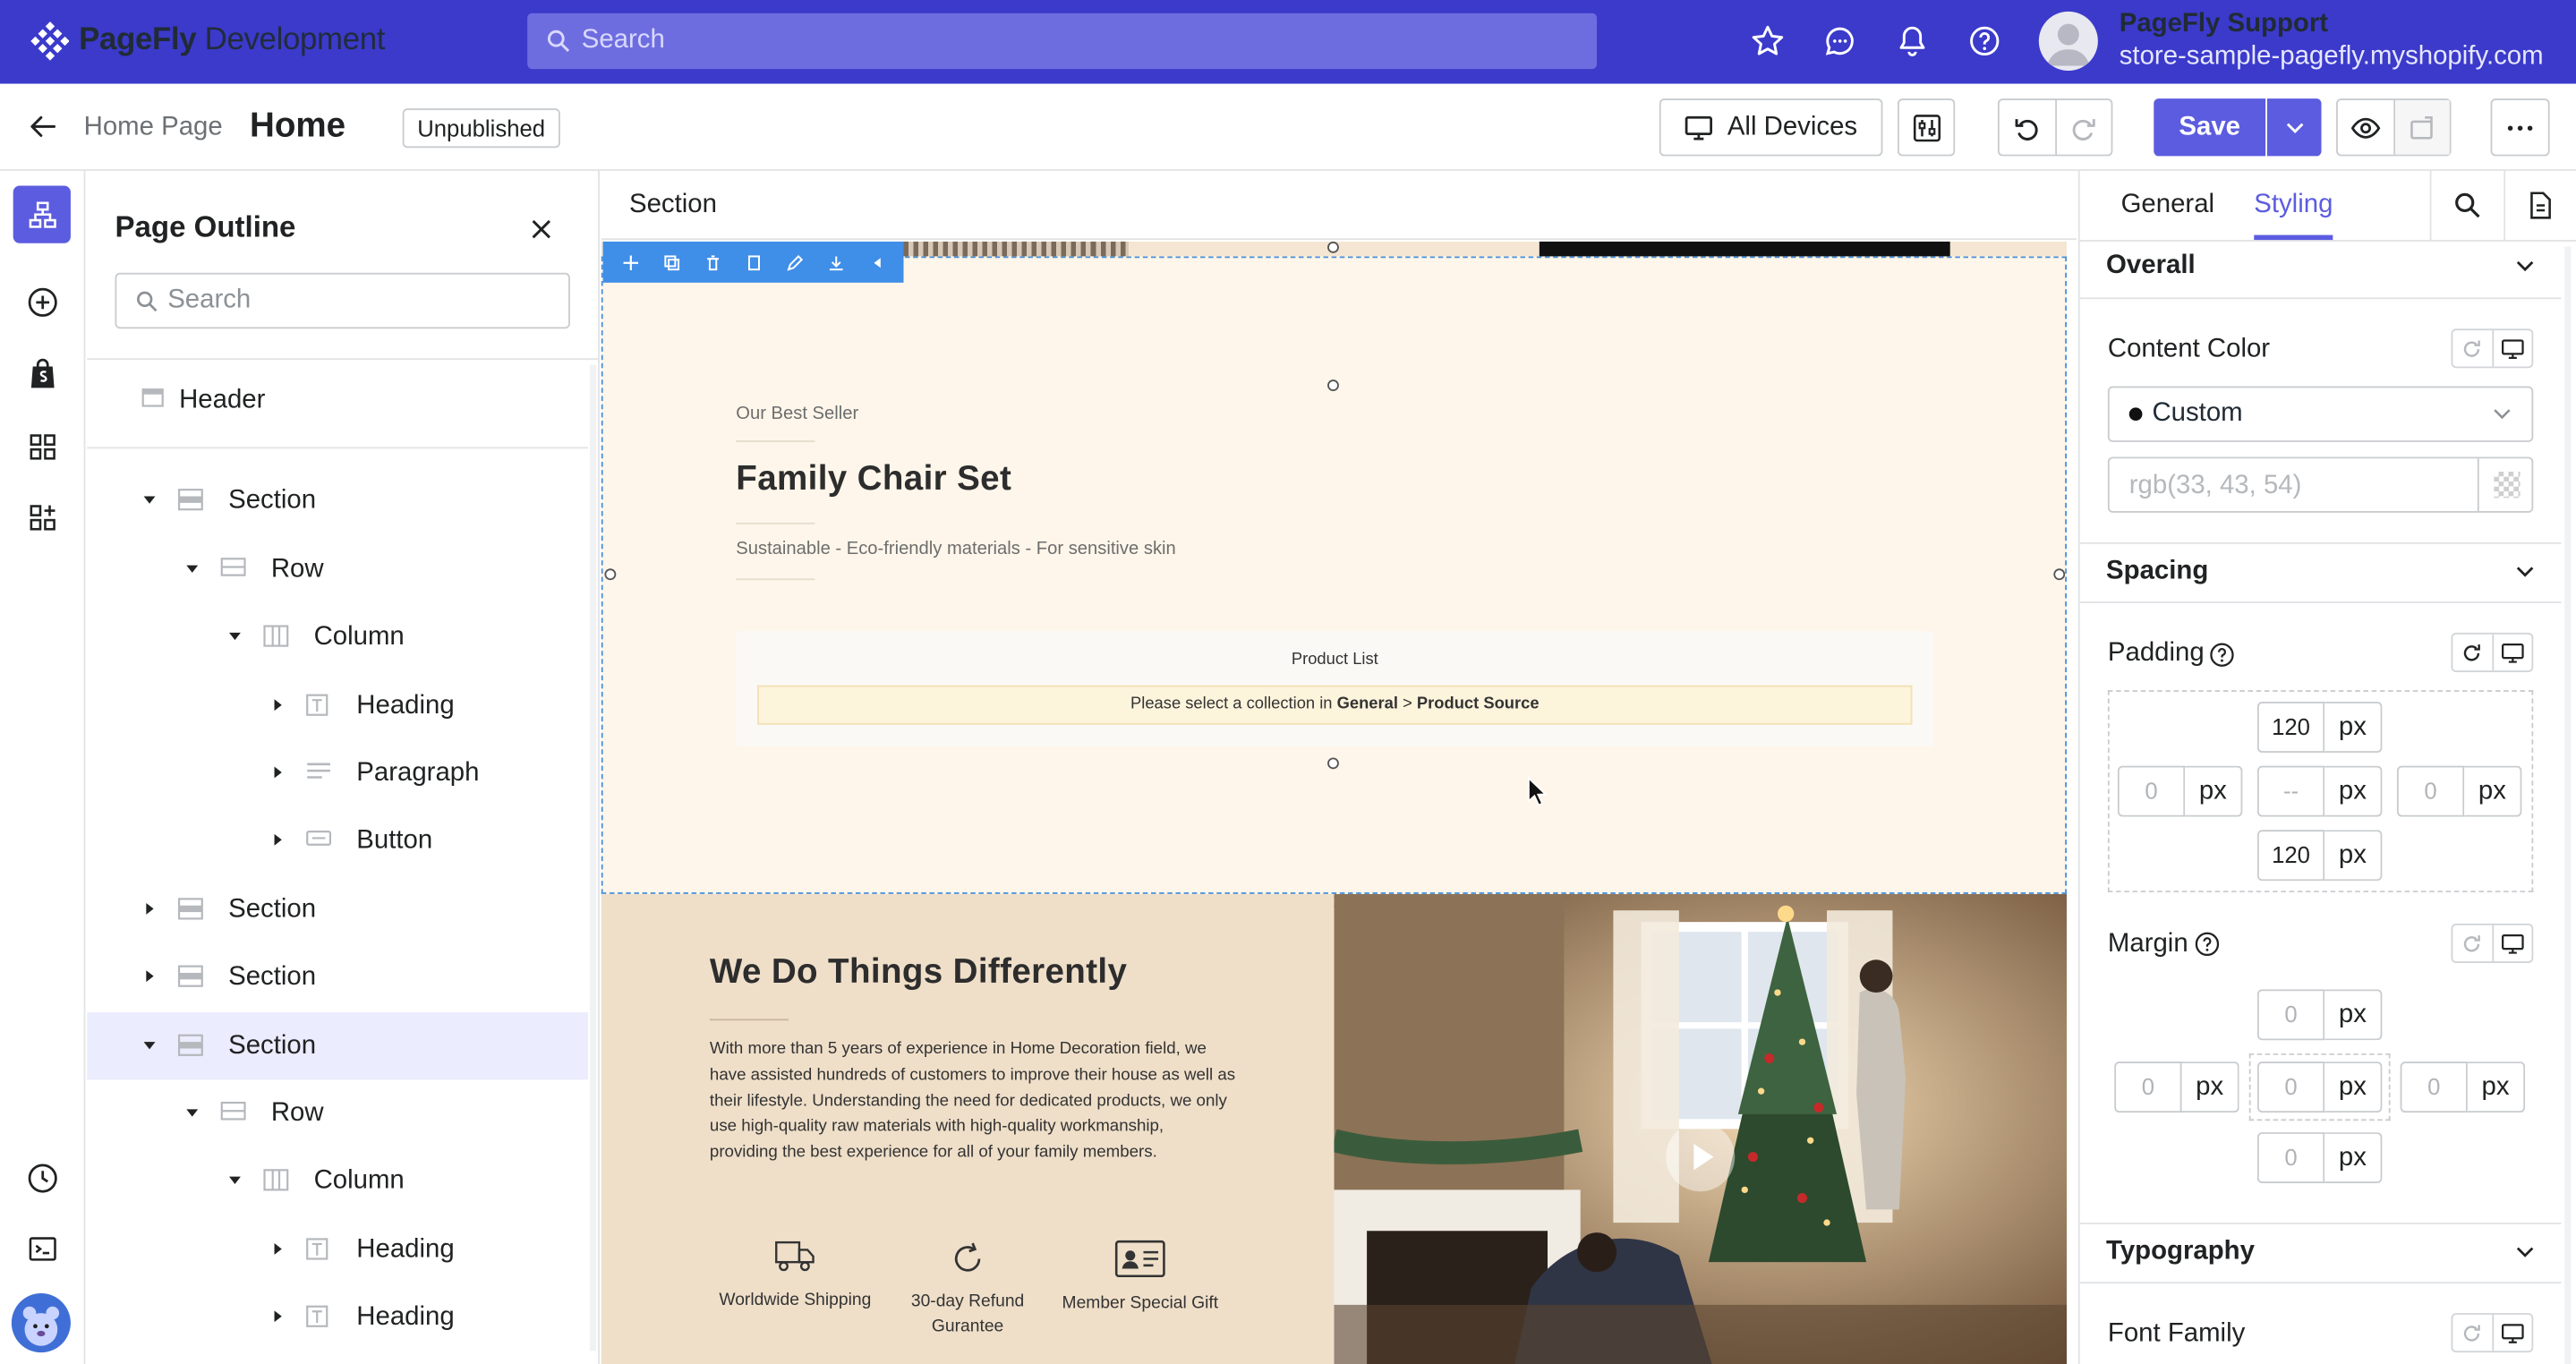 The height and width of the screenshot is (1364, 2576). Describe the element at coordinates (2290, 1015) in the screenshot. I see `margin-top-input: 0` at that location.